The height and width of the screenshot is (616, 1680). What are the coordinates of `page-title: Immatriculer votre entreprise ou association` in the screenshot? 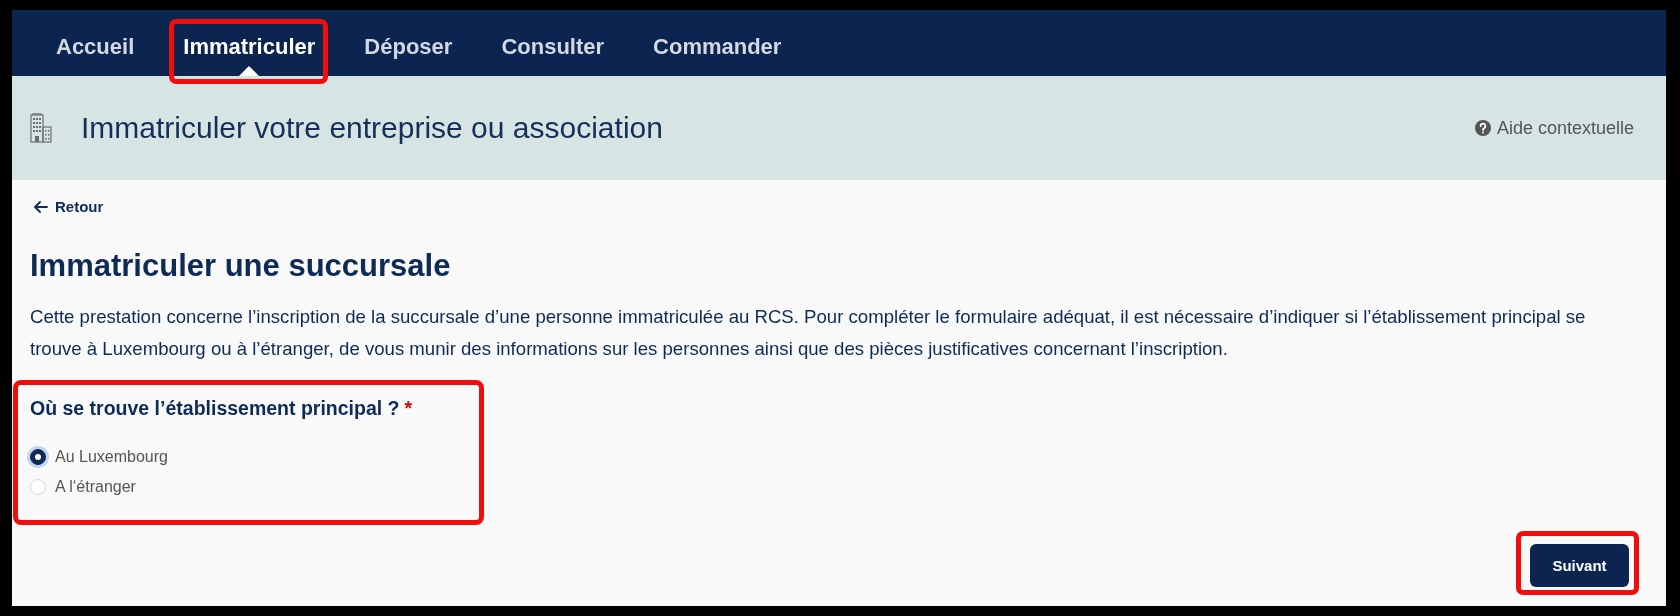 It's located at (372, 128).